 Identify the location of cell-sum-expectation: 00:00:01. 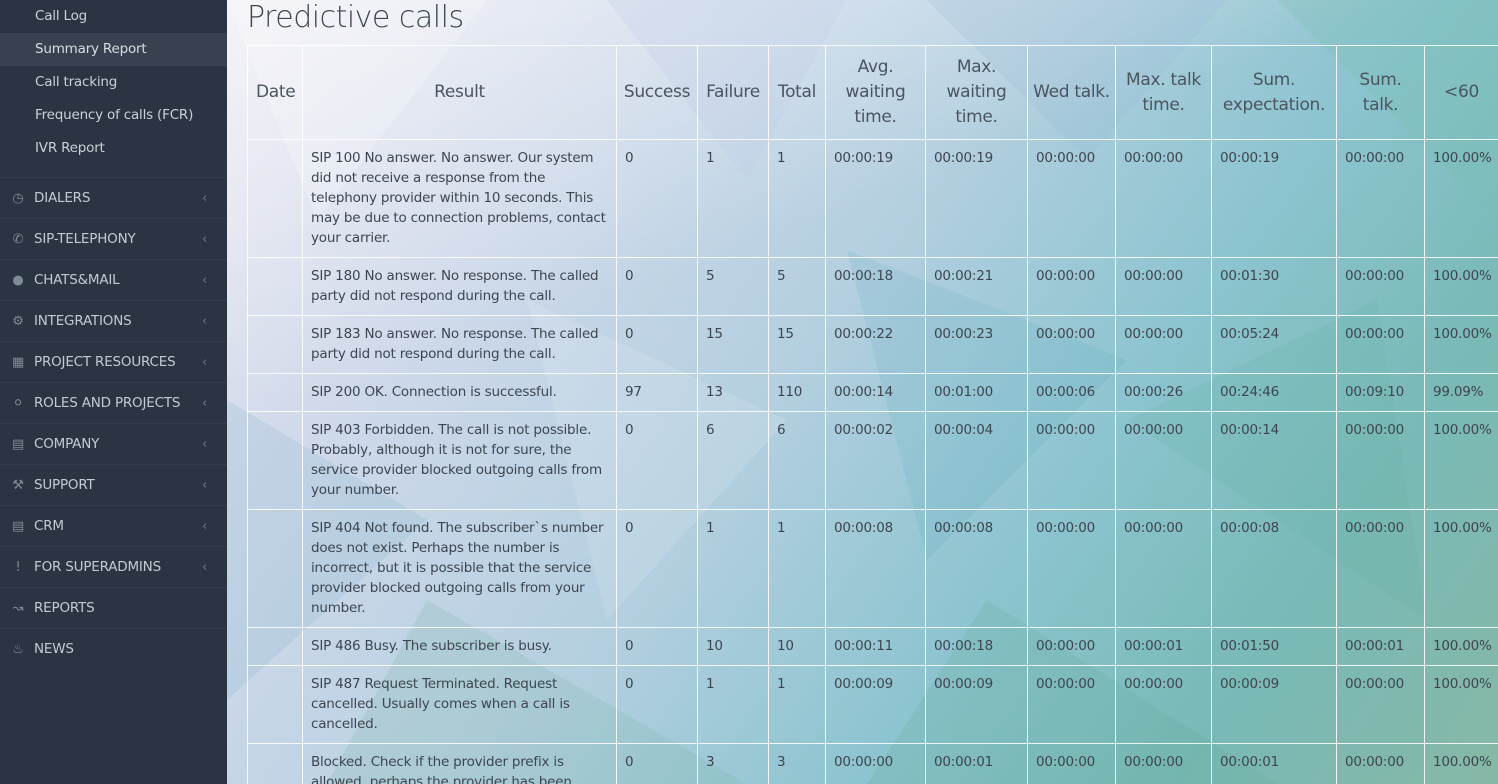
(1274, 763).